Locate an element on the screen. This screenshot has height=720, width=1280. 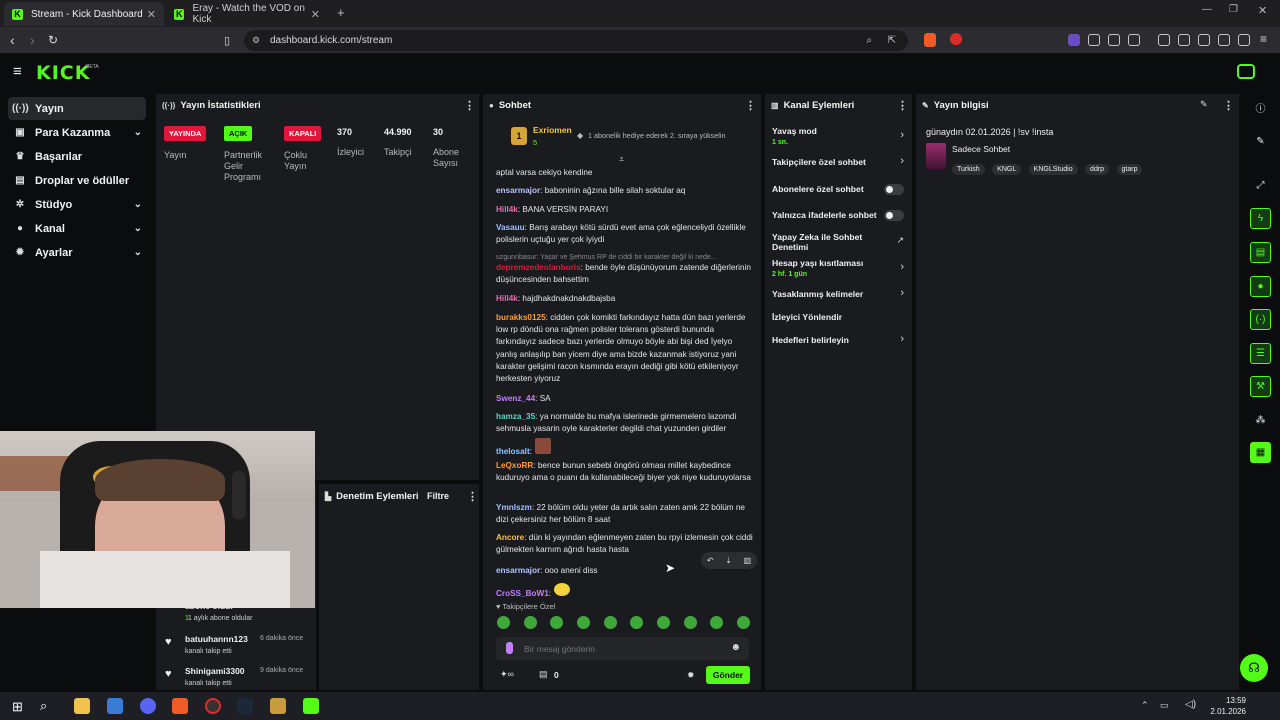
chat-username: depremzedeolanboris is located at coordinates (538, 267).